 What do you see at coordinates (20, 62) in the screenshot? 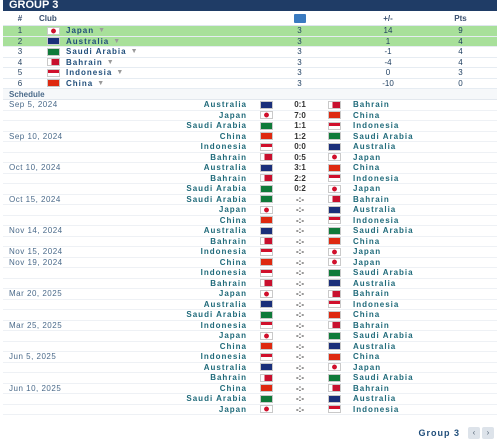
I see `team-position: 4` at bounding box center [20, 62].